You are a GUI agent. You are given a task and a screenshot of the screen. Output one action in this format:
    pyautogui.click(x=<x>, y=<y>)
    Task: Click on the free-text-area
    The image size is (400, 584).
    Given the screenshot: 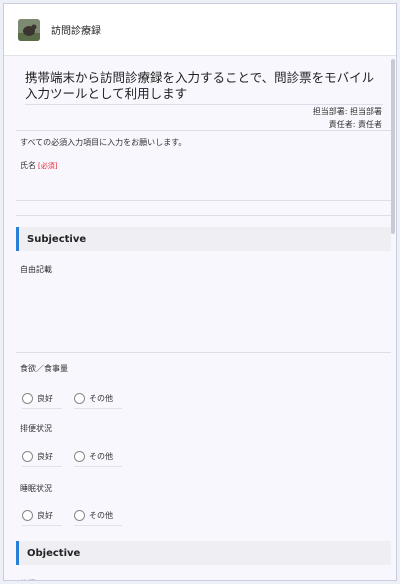 What is the action you would take?
    pyautogui.click(x=203, y=352)
    